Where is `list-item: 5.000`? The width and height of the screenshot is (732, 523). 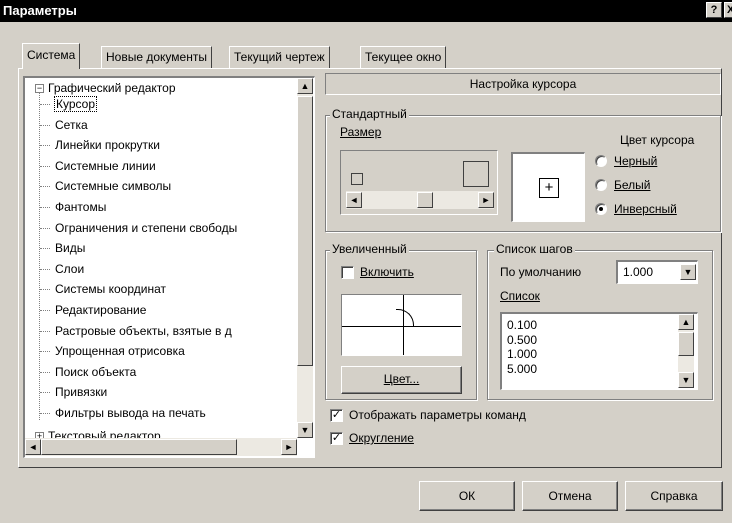 list-item: 5.000 is located at coordinates (522, 369).